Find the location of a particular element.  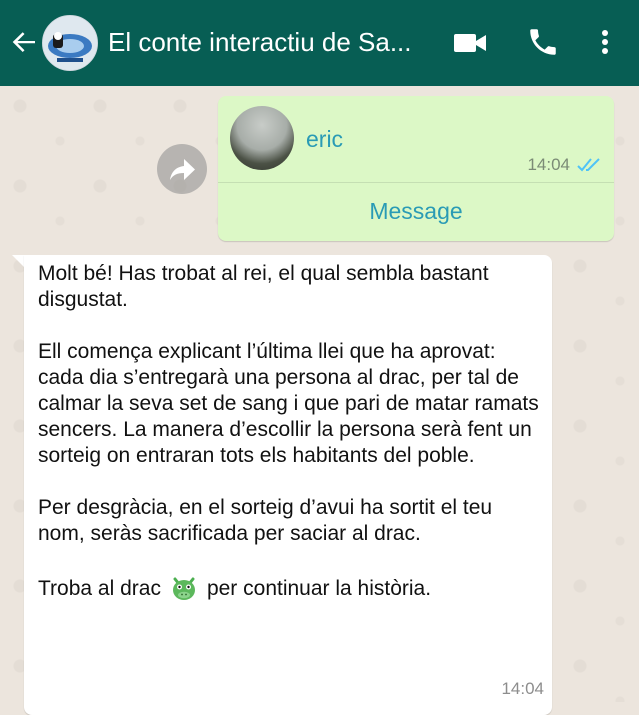

double-check-icon is located at coordinates (588, 165).